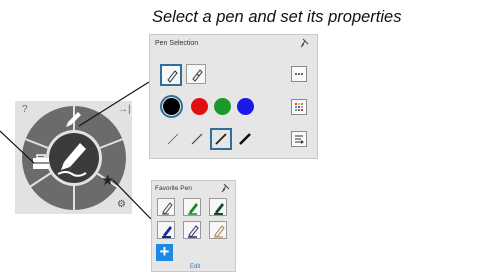 Image resolution: width=480 pixels, height=274 pixels. I want to click on color-swatch-blue, so click(245, 106).